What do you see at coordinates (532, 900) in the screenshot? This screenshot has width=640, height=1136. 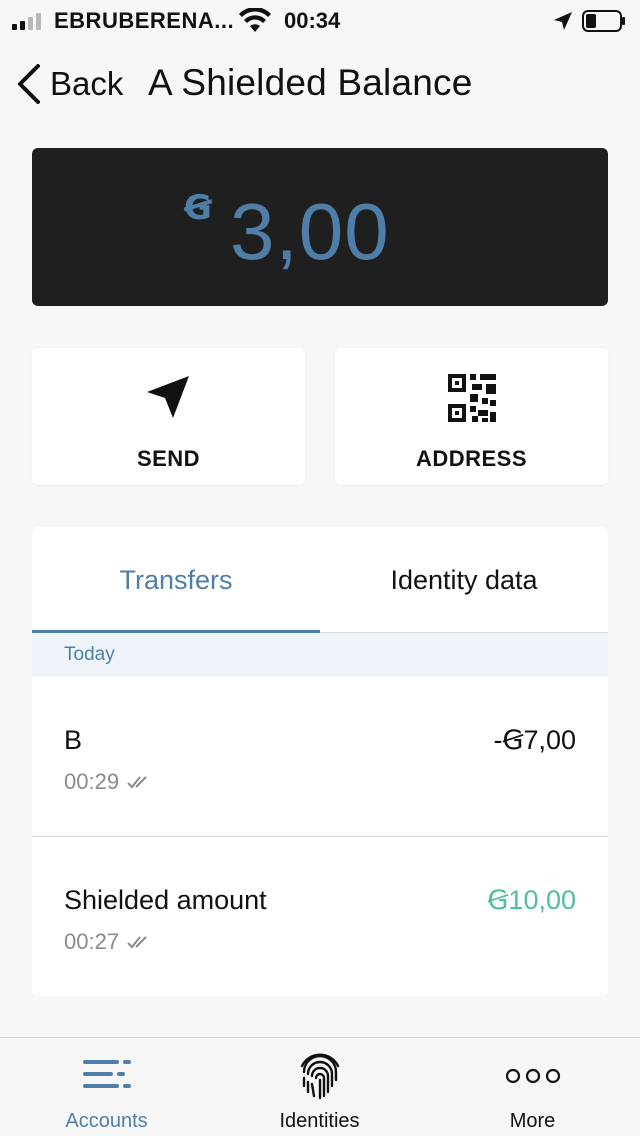 I see `transaction-amount: Ꞡ10,00` at bounding box center [532, 900].